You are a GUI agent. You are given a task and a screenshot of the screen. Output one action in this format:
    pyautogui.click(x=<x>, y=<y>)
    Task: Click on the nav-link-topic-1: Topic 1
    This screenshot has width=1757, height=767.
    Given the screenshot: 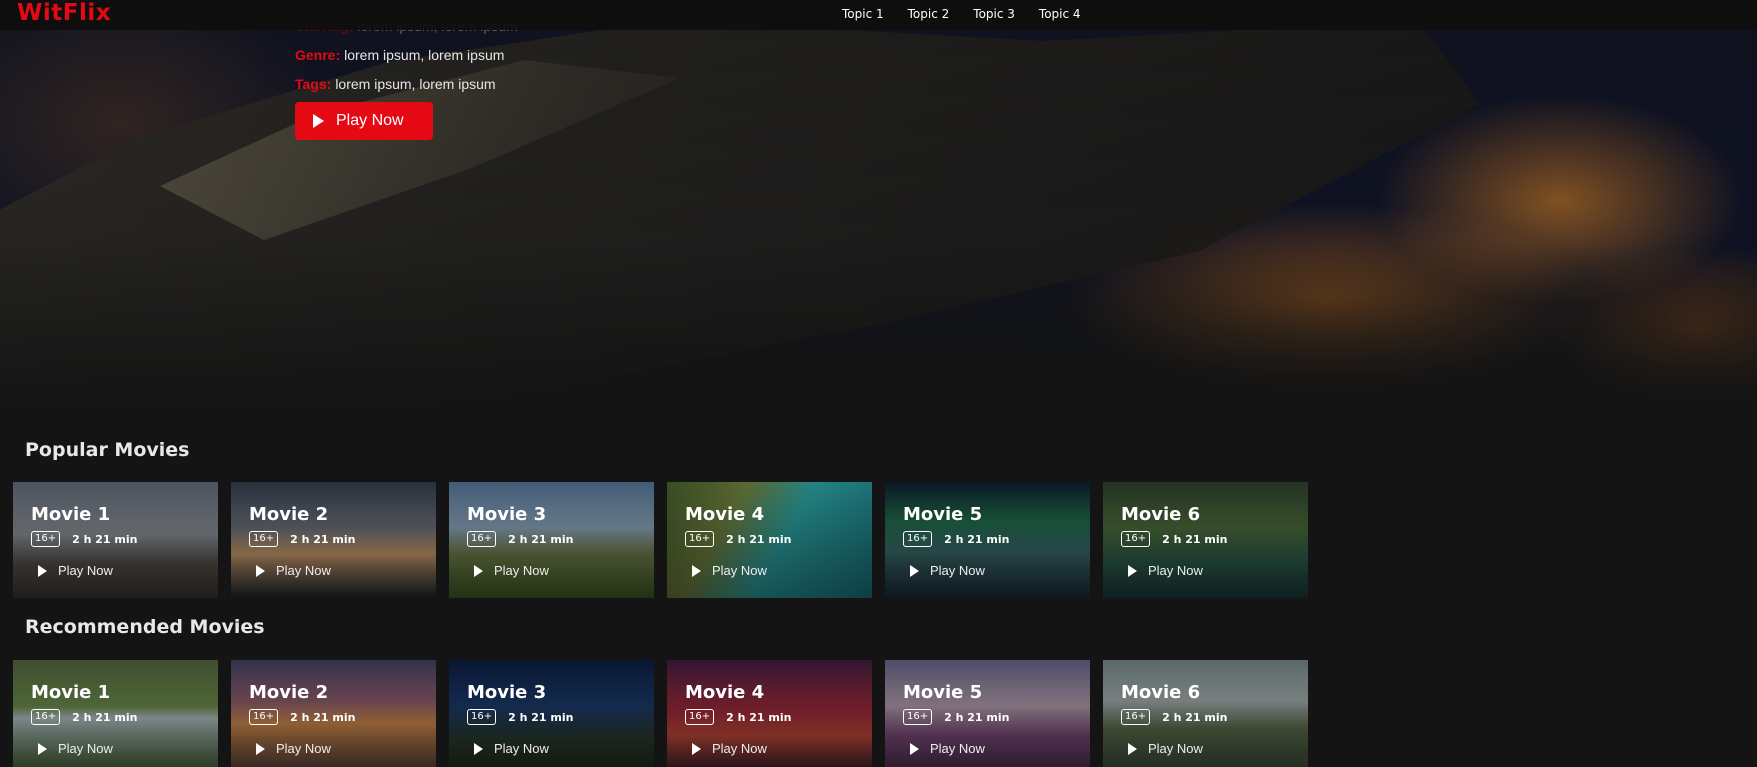 What is the action you would take?
    pyautogui.click(x=863, y=14)
    